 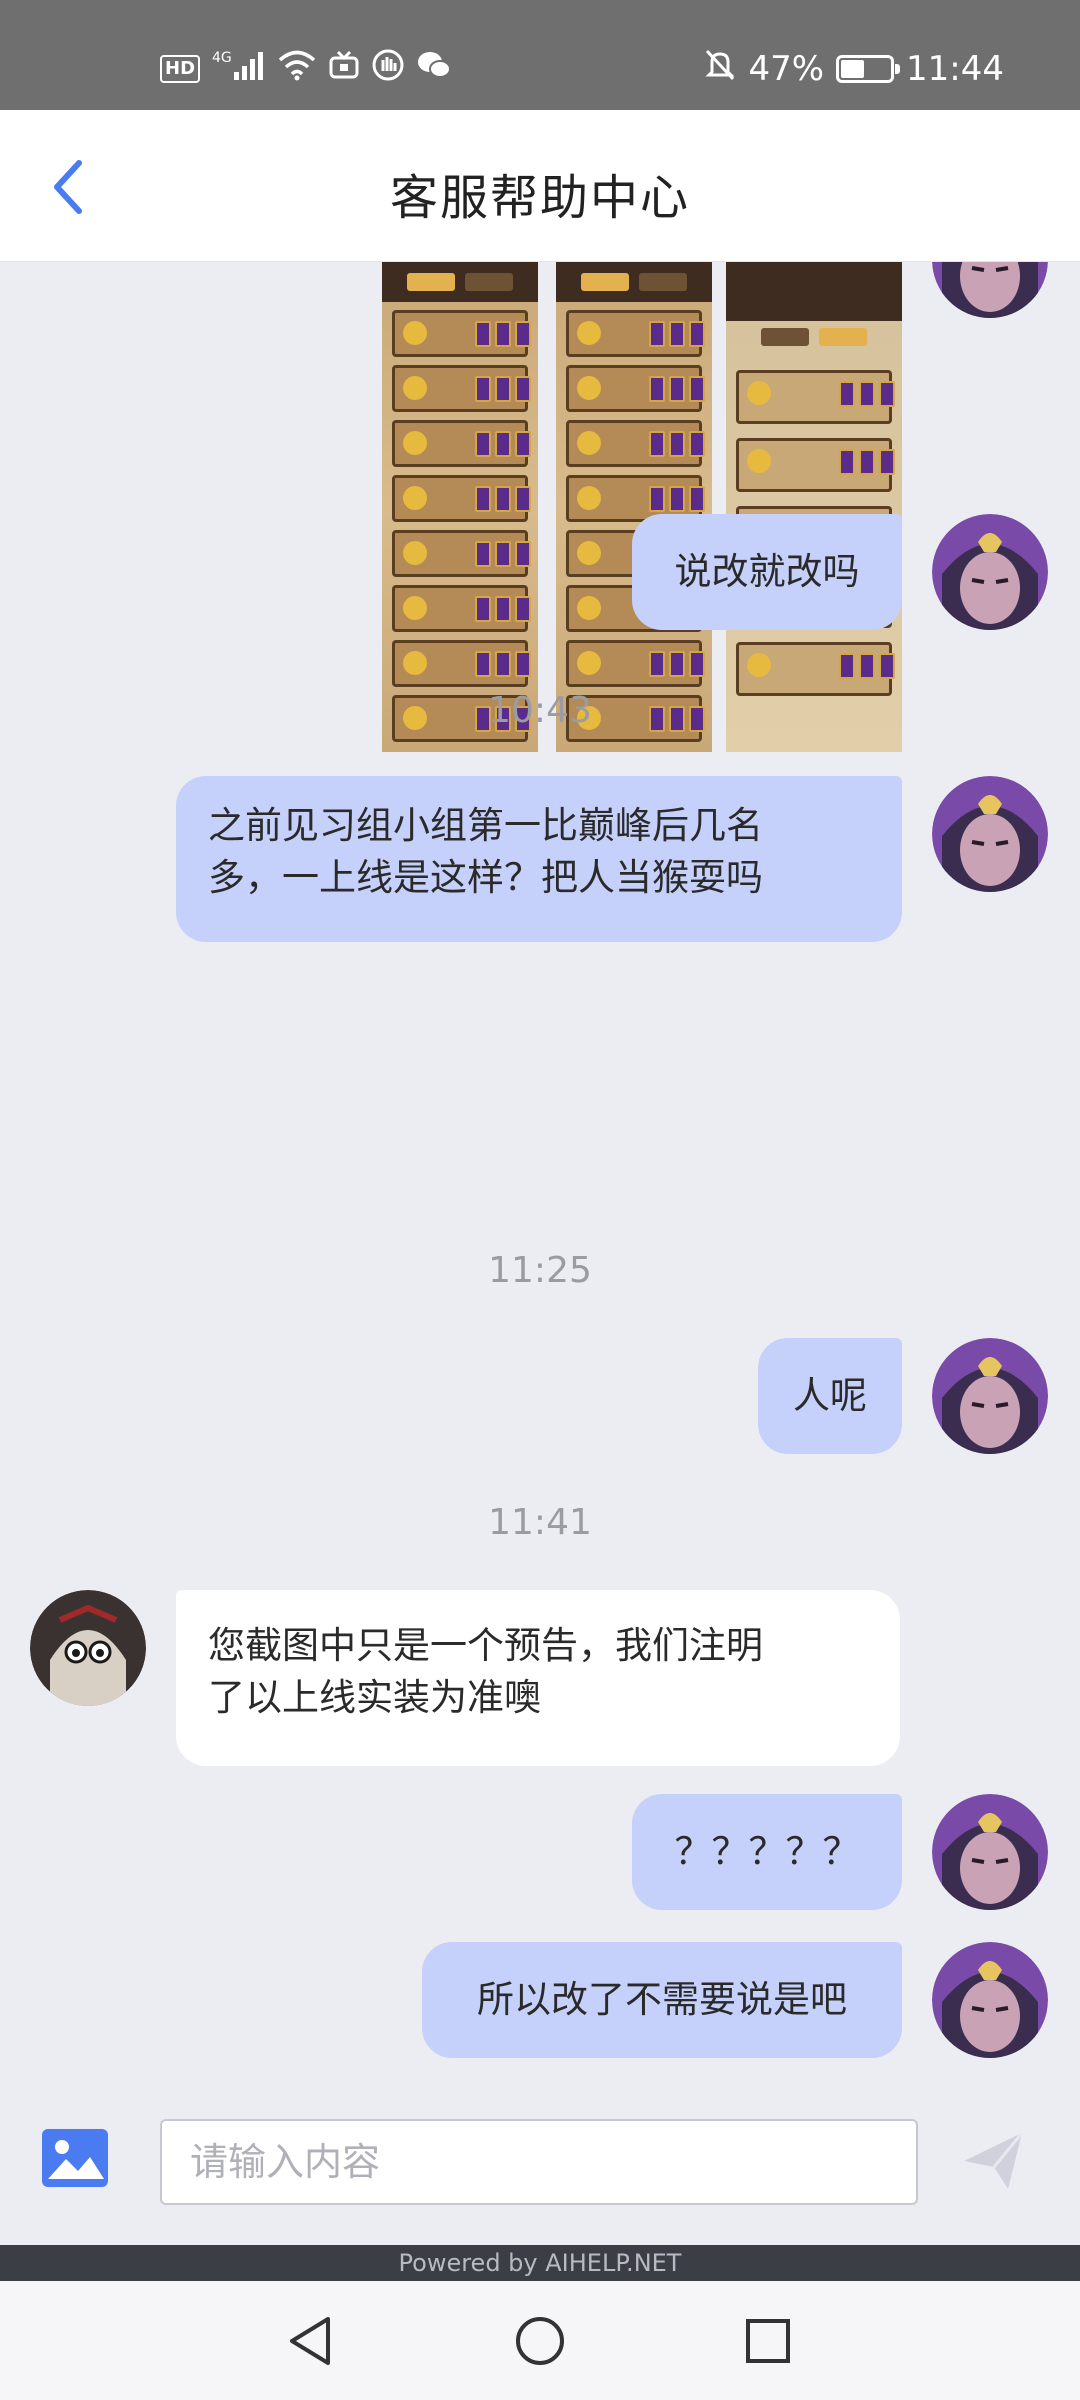 I want to click on user-message-bubble: 人呢, so click(x=830, y=1396).